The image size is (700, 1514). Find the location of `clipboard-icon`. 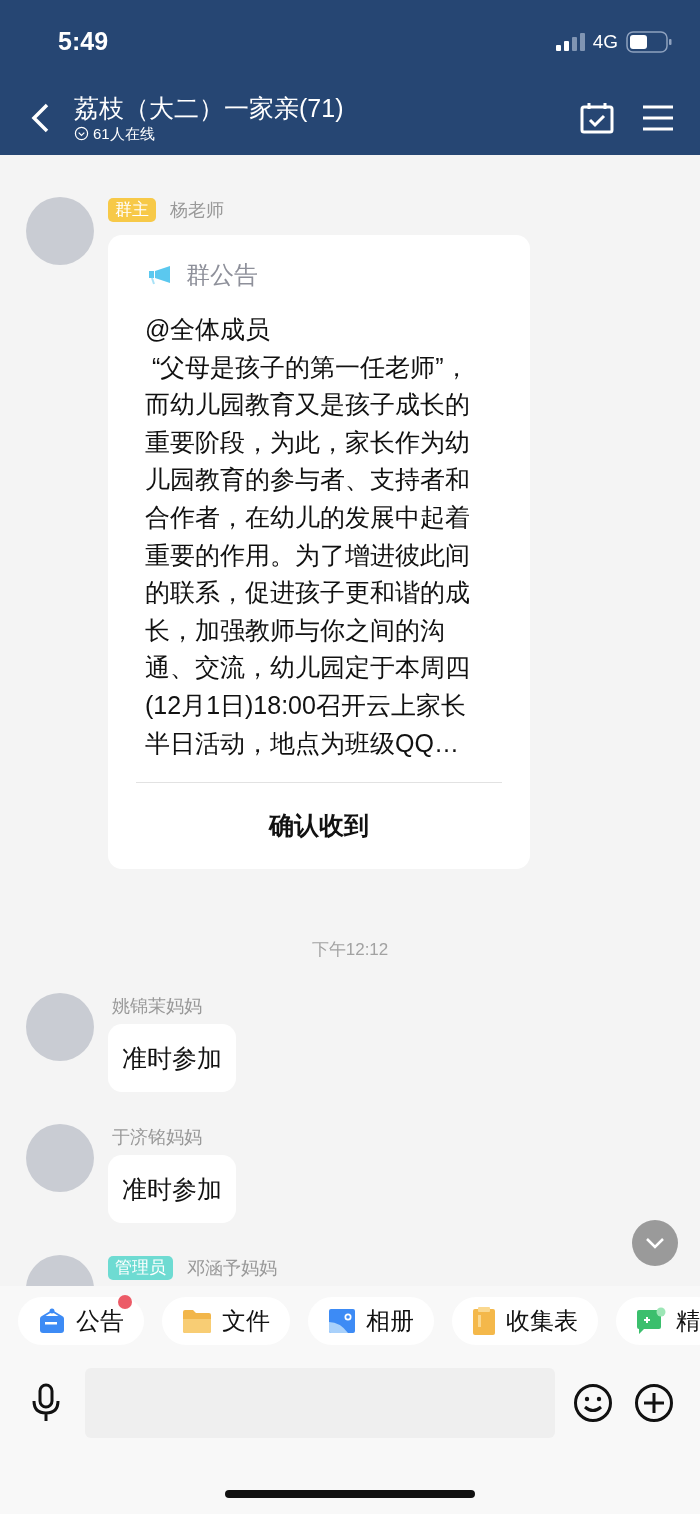

clipboard-icon is located at coordinates (484, 1321).